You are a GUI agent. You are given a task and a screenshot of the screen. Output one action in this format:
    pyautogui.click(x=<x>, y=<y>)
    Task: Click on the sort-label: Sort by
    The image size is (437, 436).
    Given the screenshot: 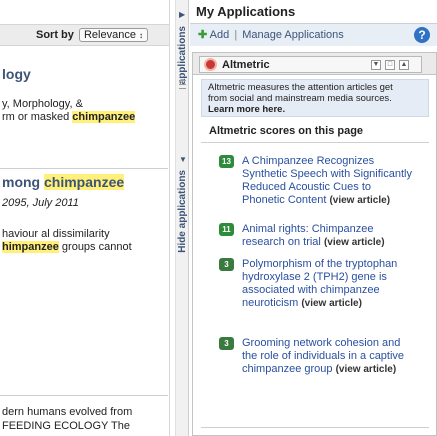 What is the action you would take?
    pyautogui.click(x=55, y=35)
    